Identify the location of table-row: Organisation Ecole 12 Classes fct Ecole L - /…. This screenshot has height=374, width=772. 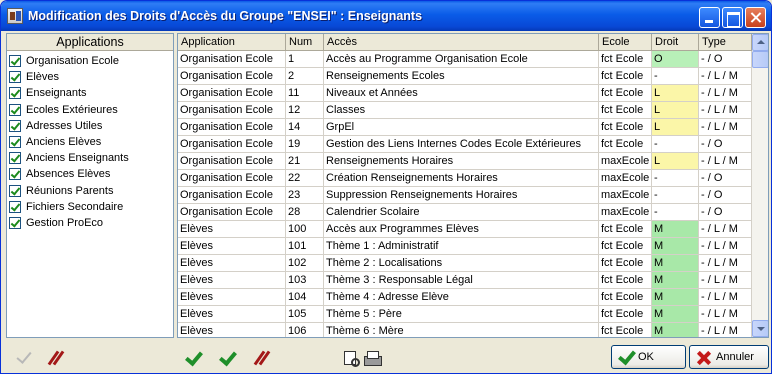
(465, 110).